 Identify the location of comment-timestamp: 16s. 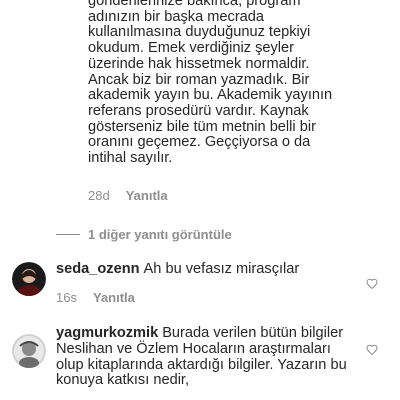
(66, 297).